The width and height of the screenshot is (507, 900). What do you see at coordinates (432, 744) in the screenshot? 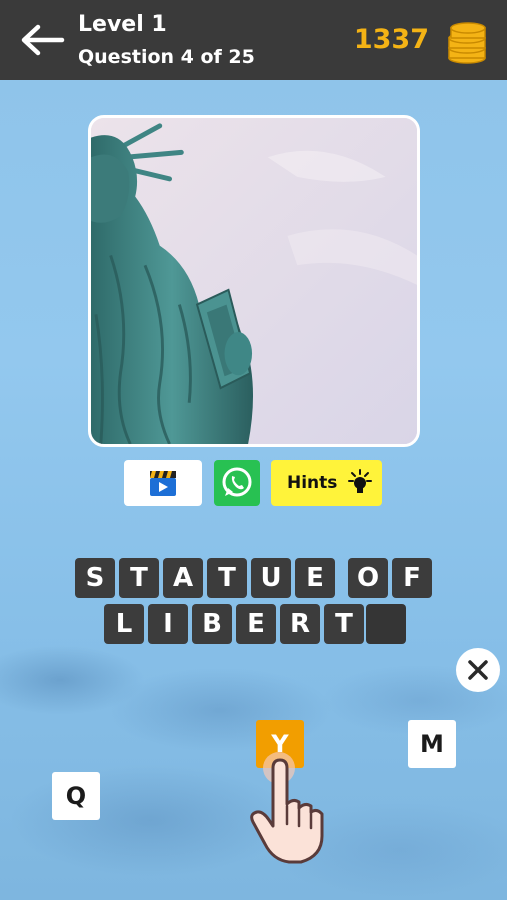
I see `letter-key-m: M` at bounding box center [432, 744].